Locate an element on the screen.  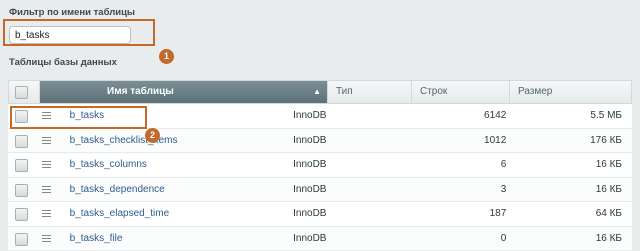
column-header-type: Тип is located at coordinates (369, 92).